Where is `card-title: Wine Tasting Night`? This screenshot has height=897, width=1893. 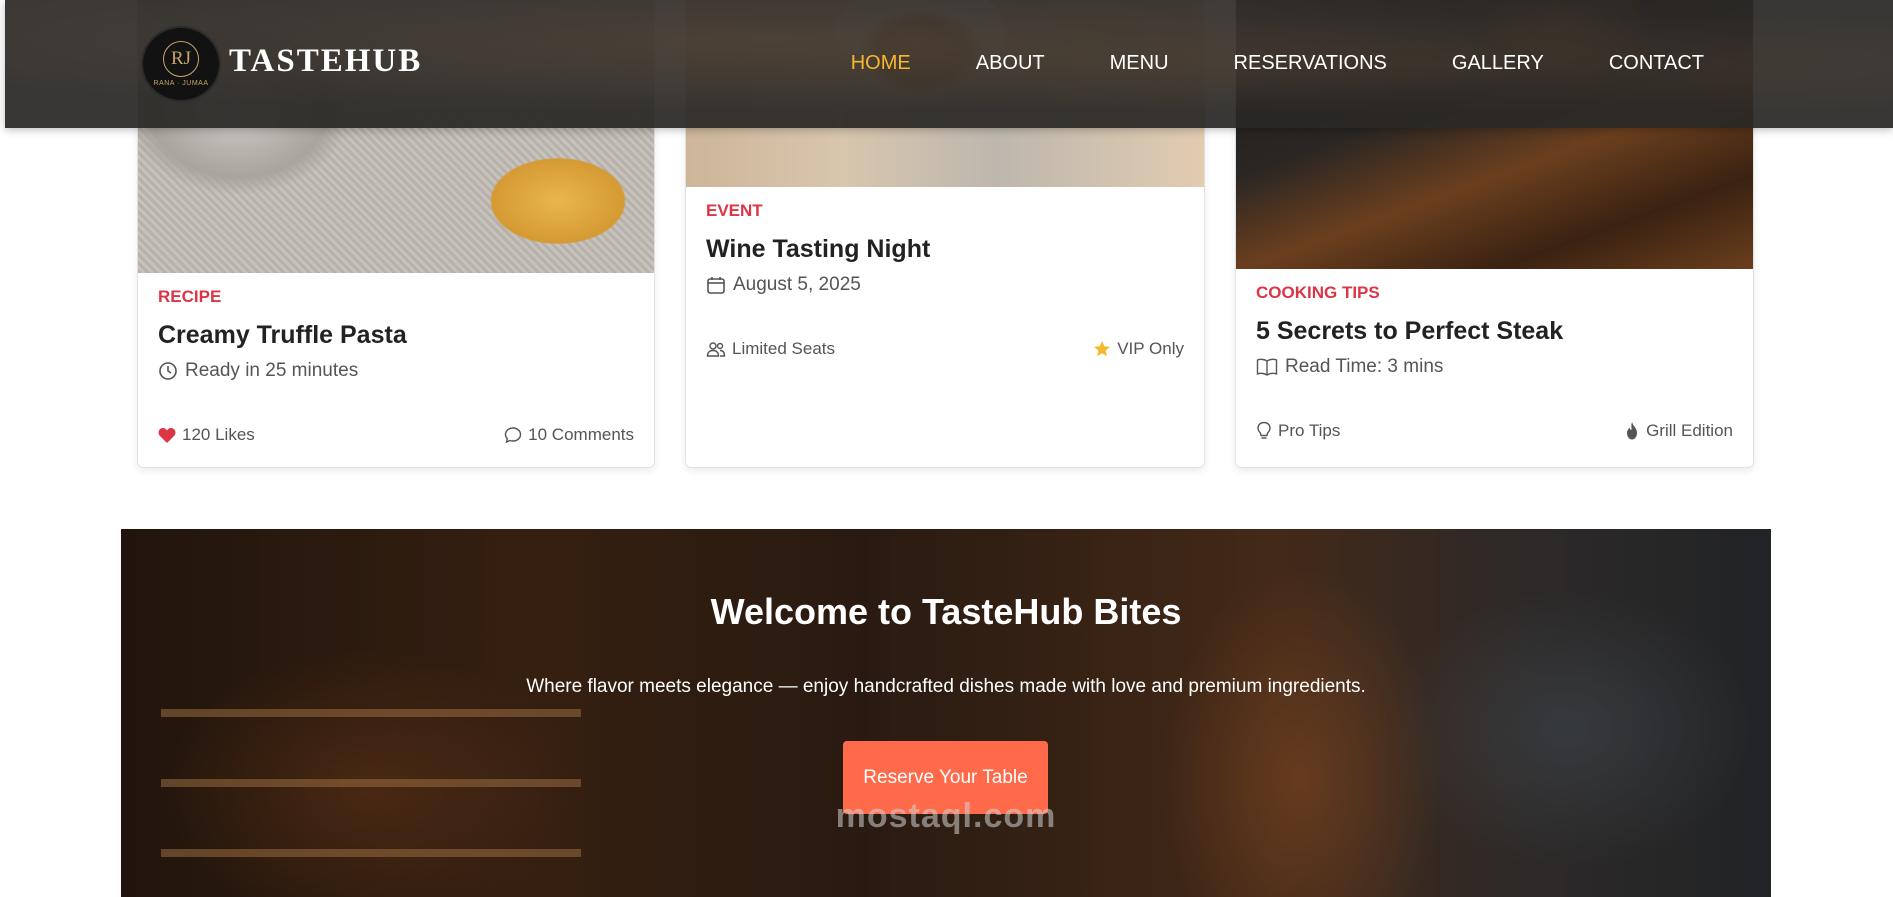 card-title: Wine Tasting Night is located at coordinates (945, 249).